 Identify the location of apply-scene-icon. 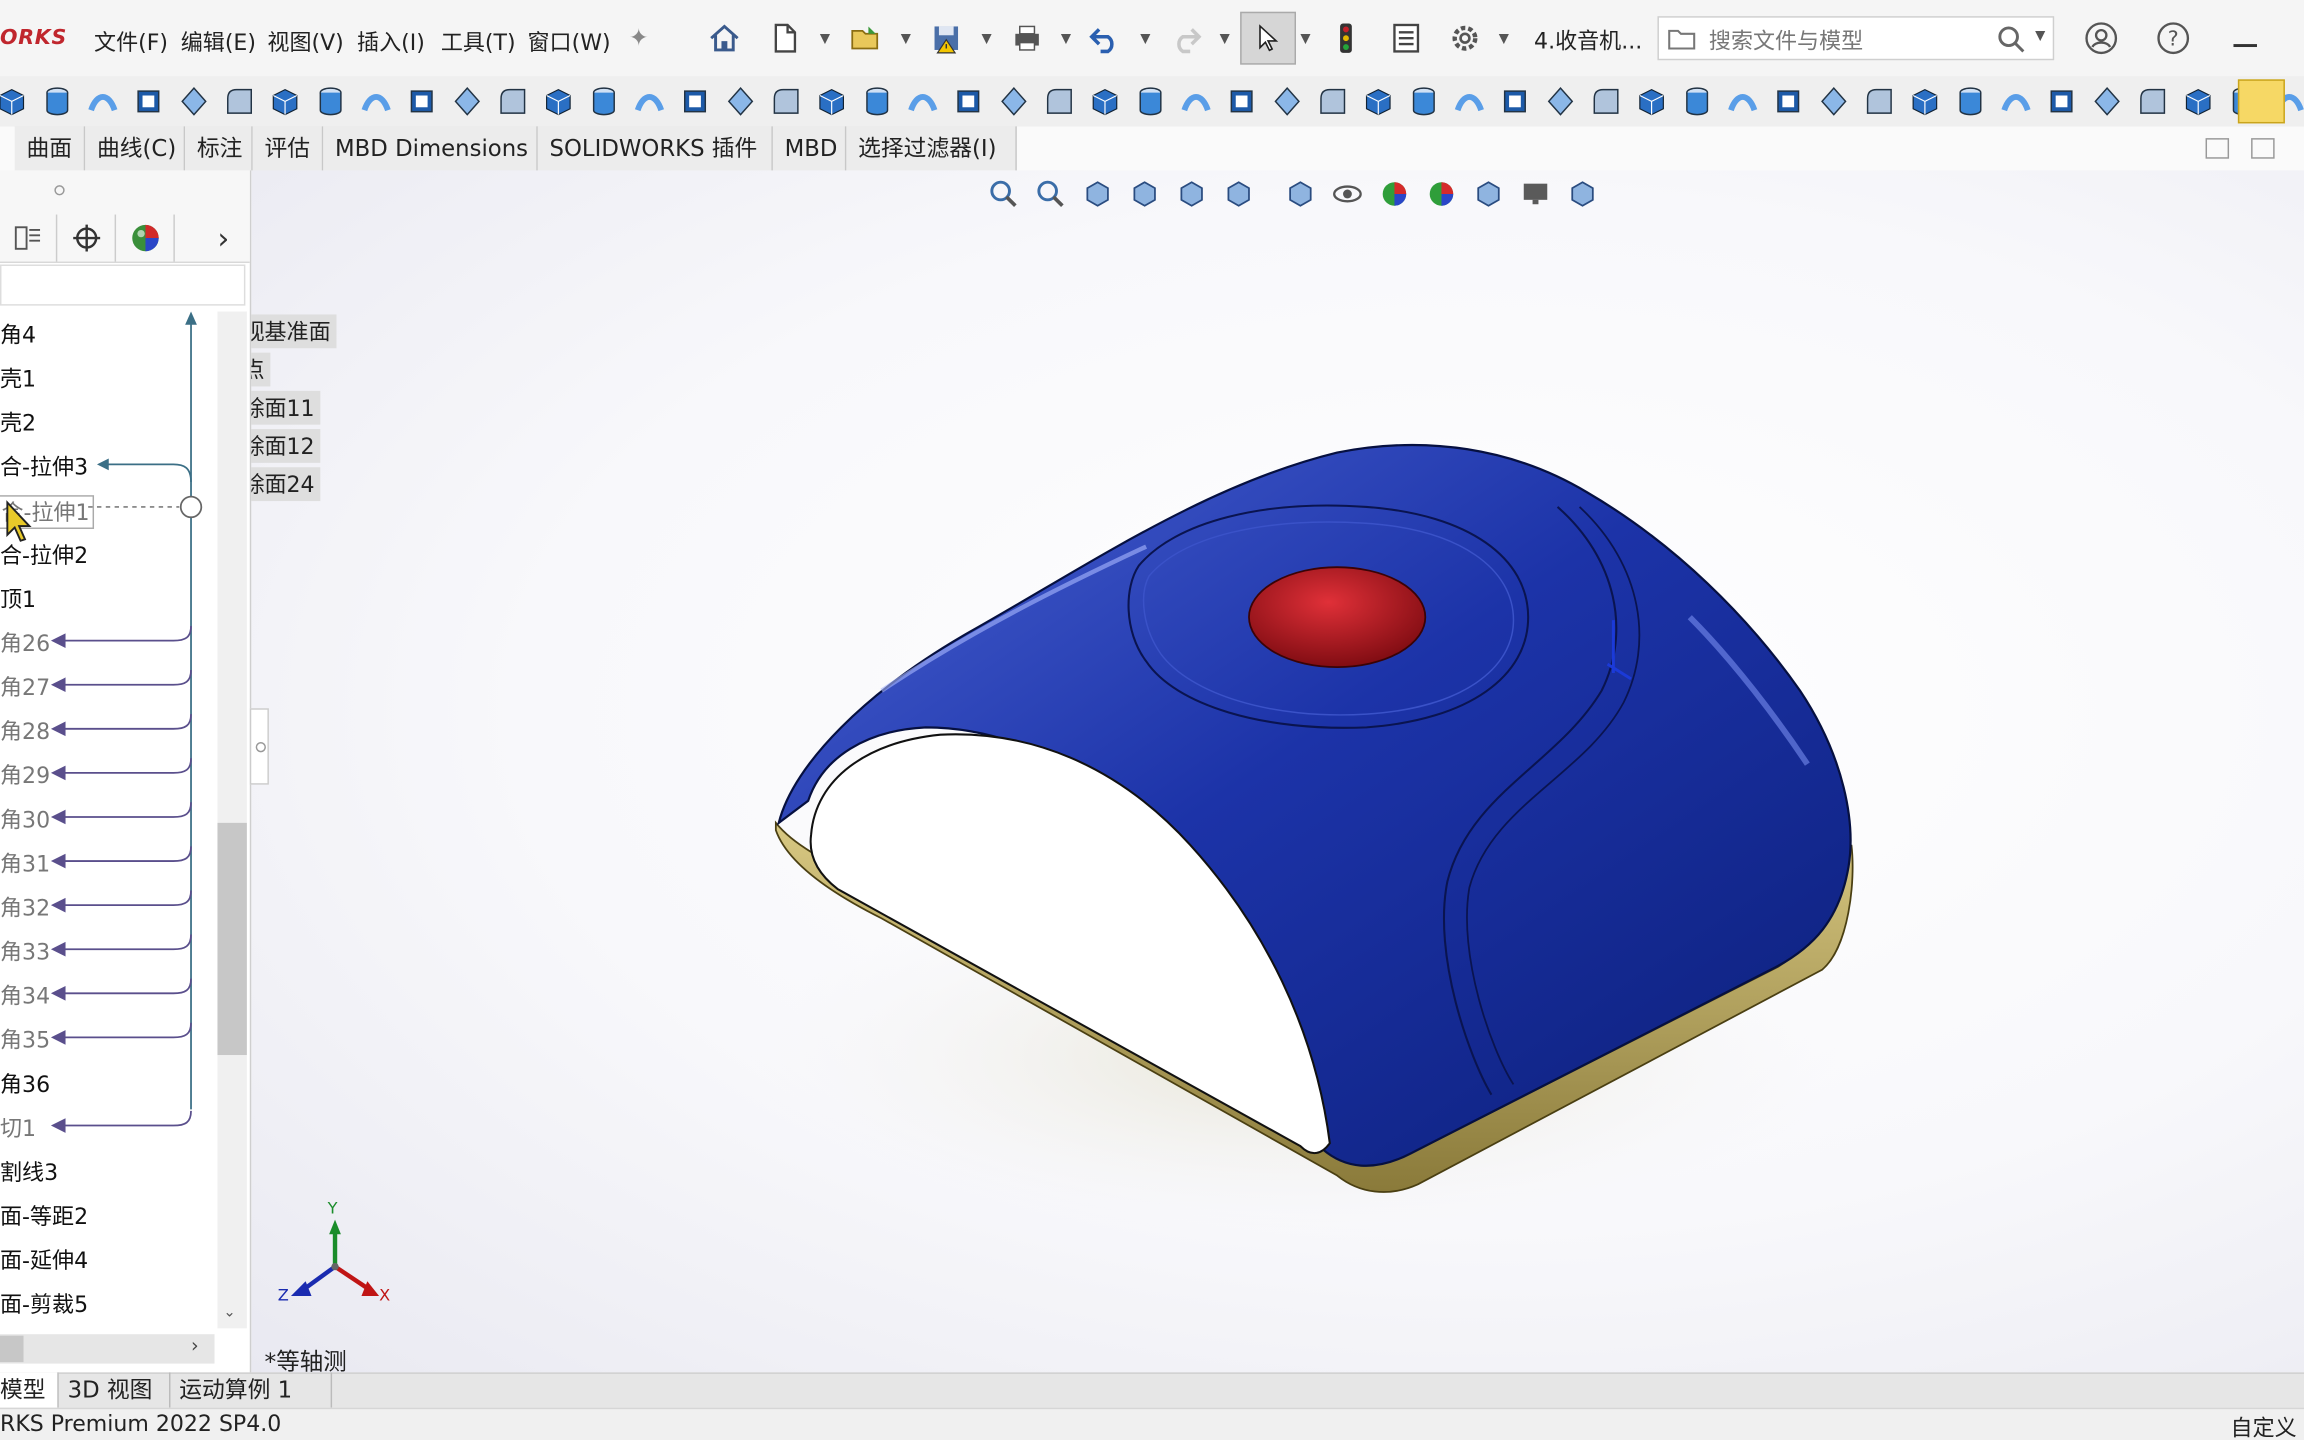
(1441, 193).